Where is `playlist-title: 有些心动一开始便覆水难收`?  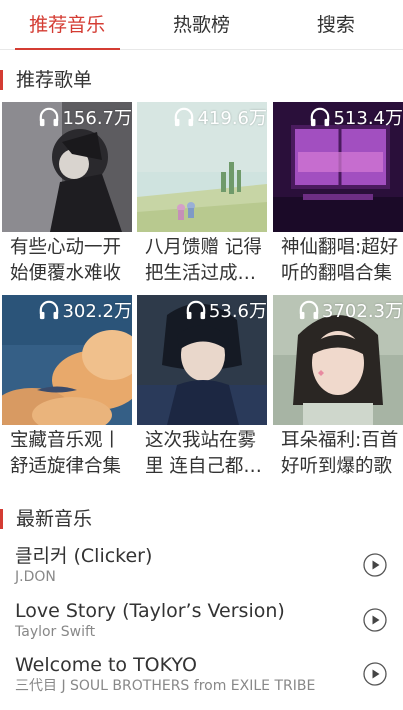
playlist-title: 有些心动一开始便覆水难收 is located at coordinates (66, 260).